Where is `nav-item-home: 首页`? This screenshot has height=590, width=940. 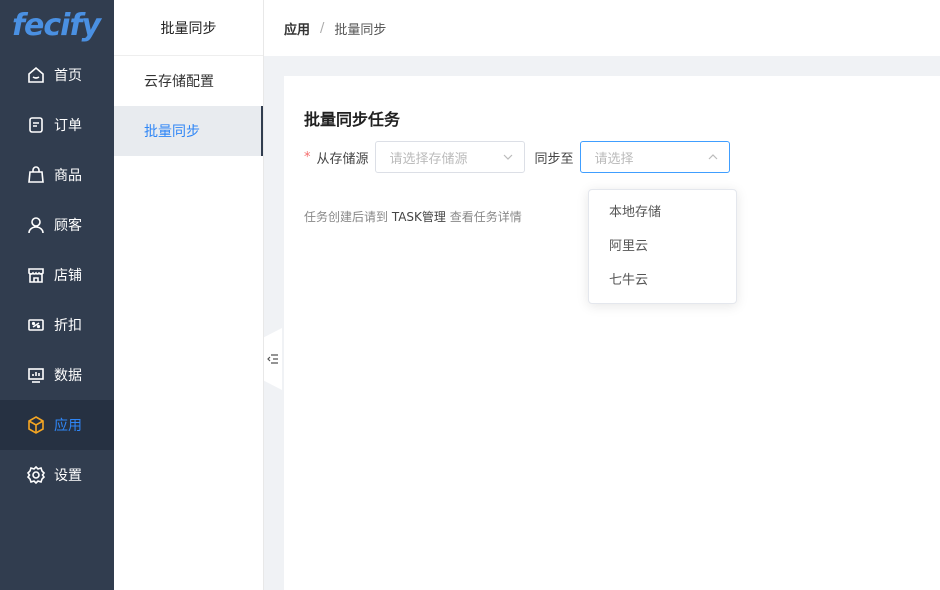
nav-item-home: 首页 is located at coordinates (57, 75).